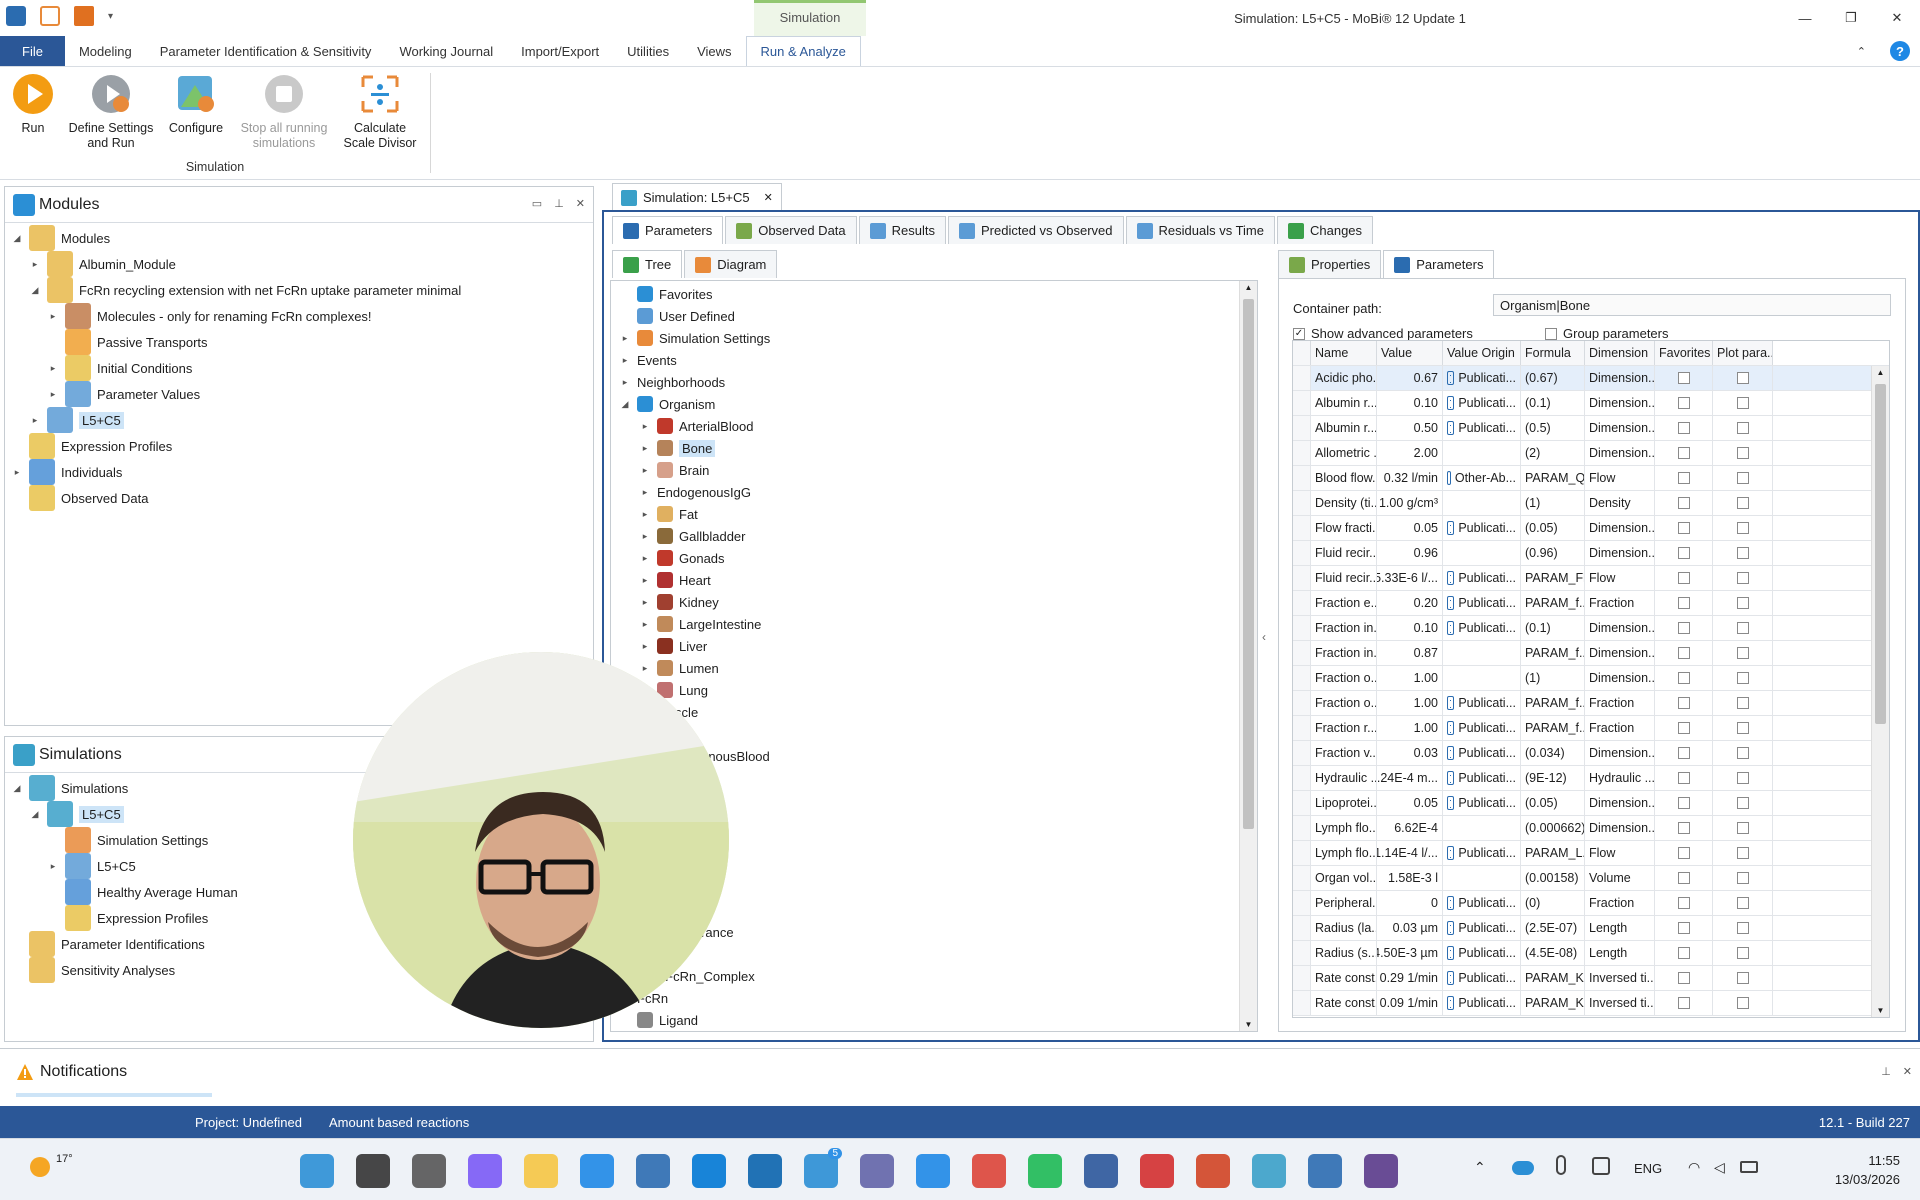 The height and width of the screenshot is (1200, 1920). Describe the element at coordinates (1410, 553) in the screenshot. I see `param-value: 0.96` at that location.